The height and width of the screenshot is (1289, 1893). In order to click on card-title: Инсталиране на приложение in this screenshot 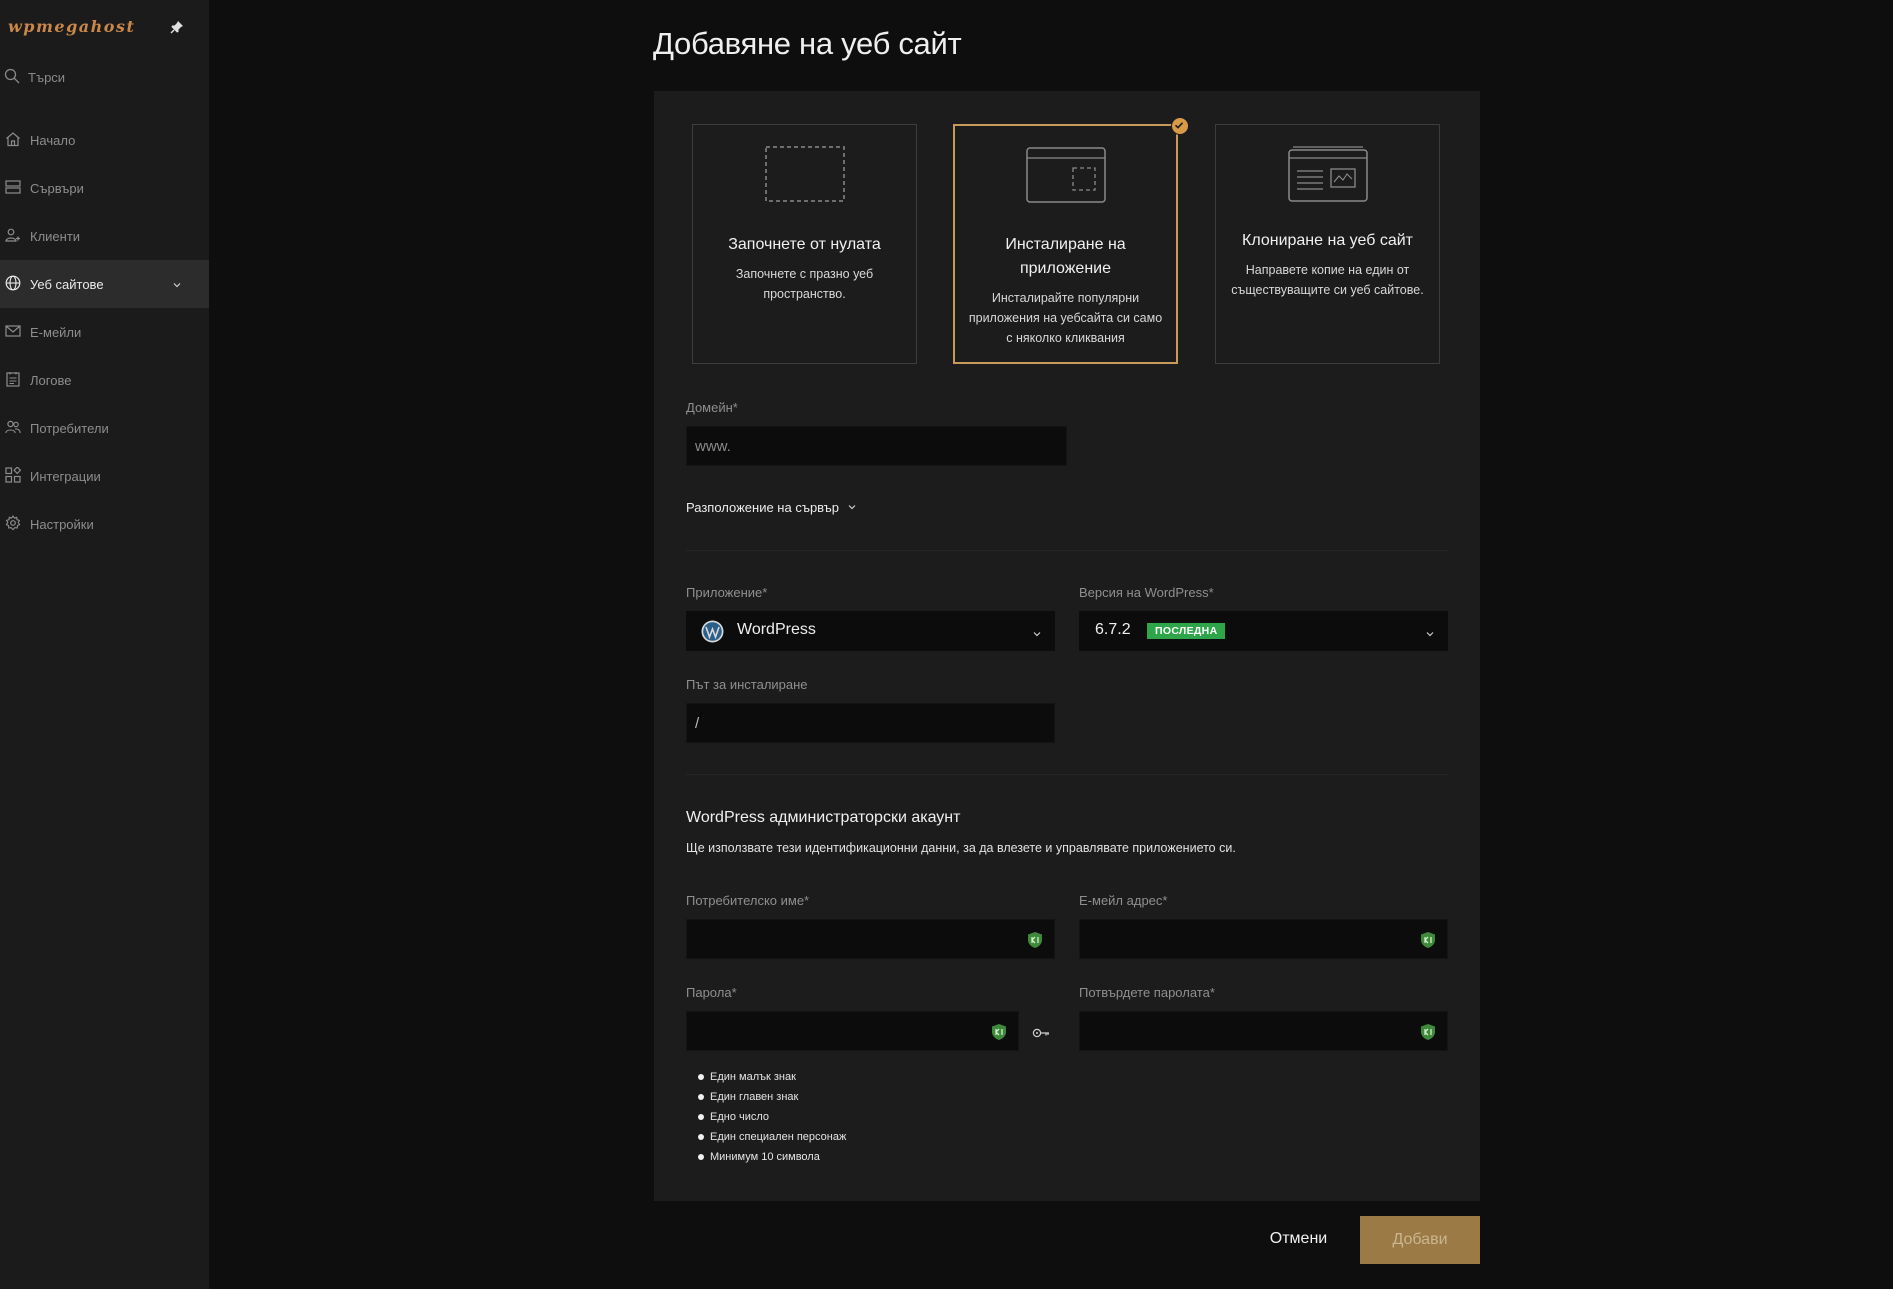, I will do `click(1065, 256)`.